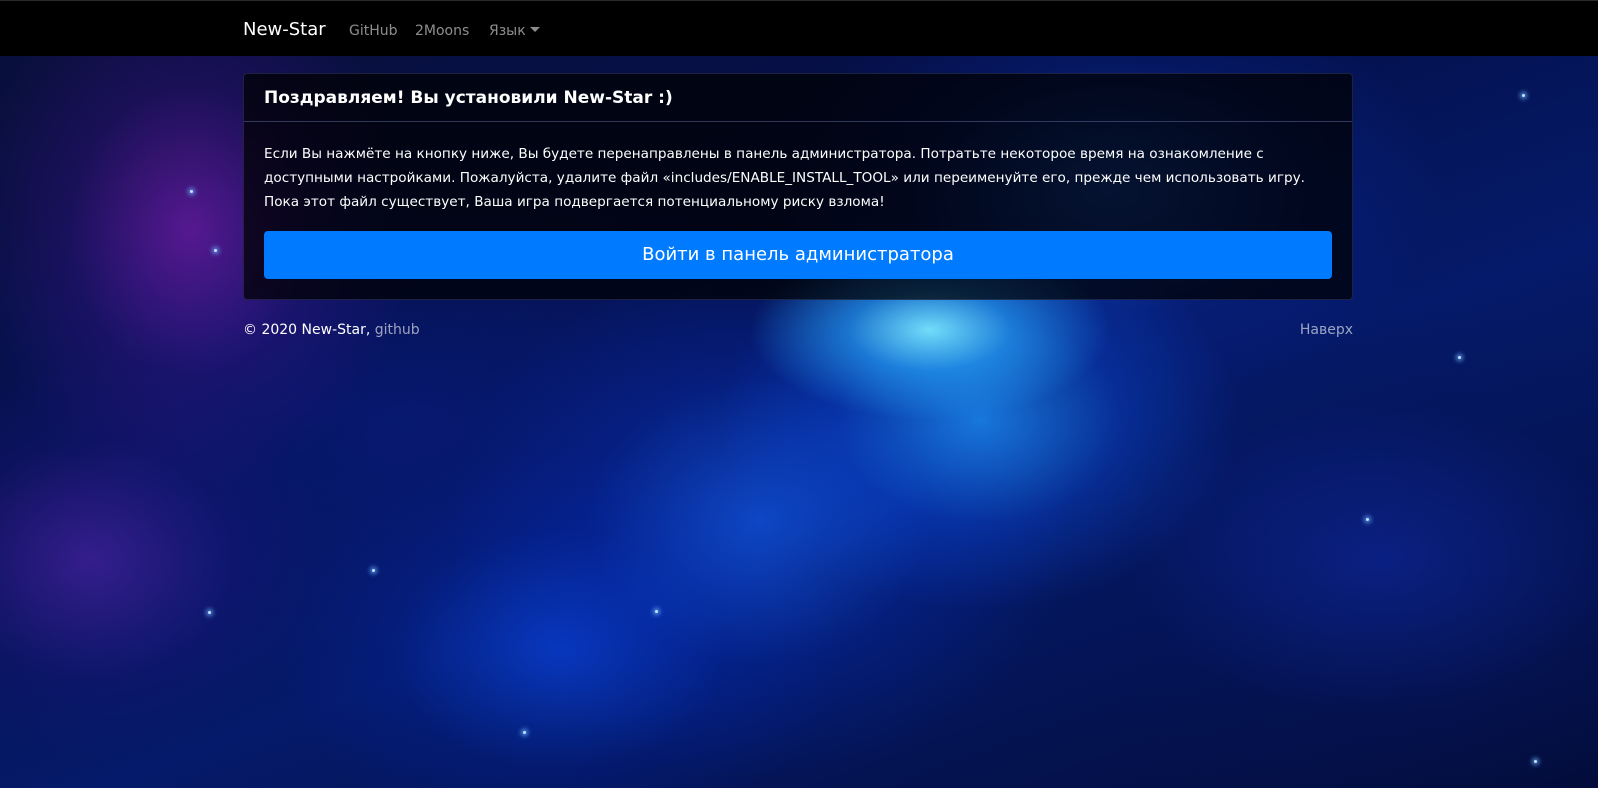 The height and width of the screenshot is (788, 1598). What do you see at coordinates (534, 29) in the screenshot?
I see `caret-down-icon` at bounding box center [534, 29].